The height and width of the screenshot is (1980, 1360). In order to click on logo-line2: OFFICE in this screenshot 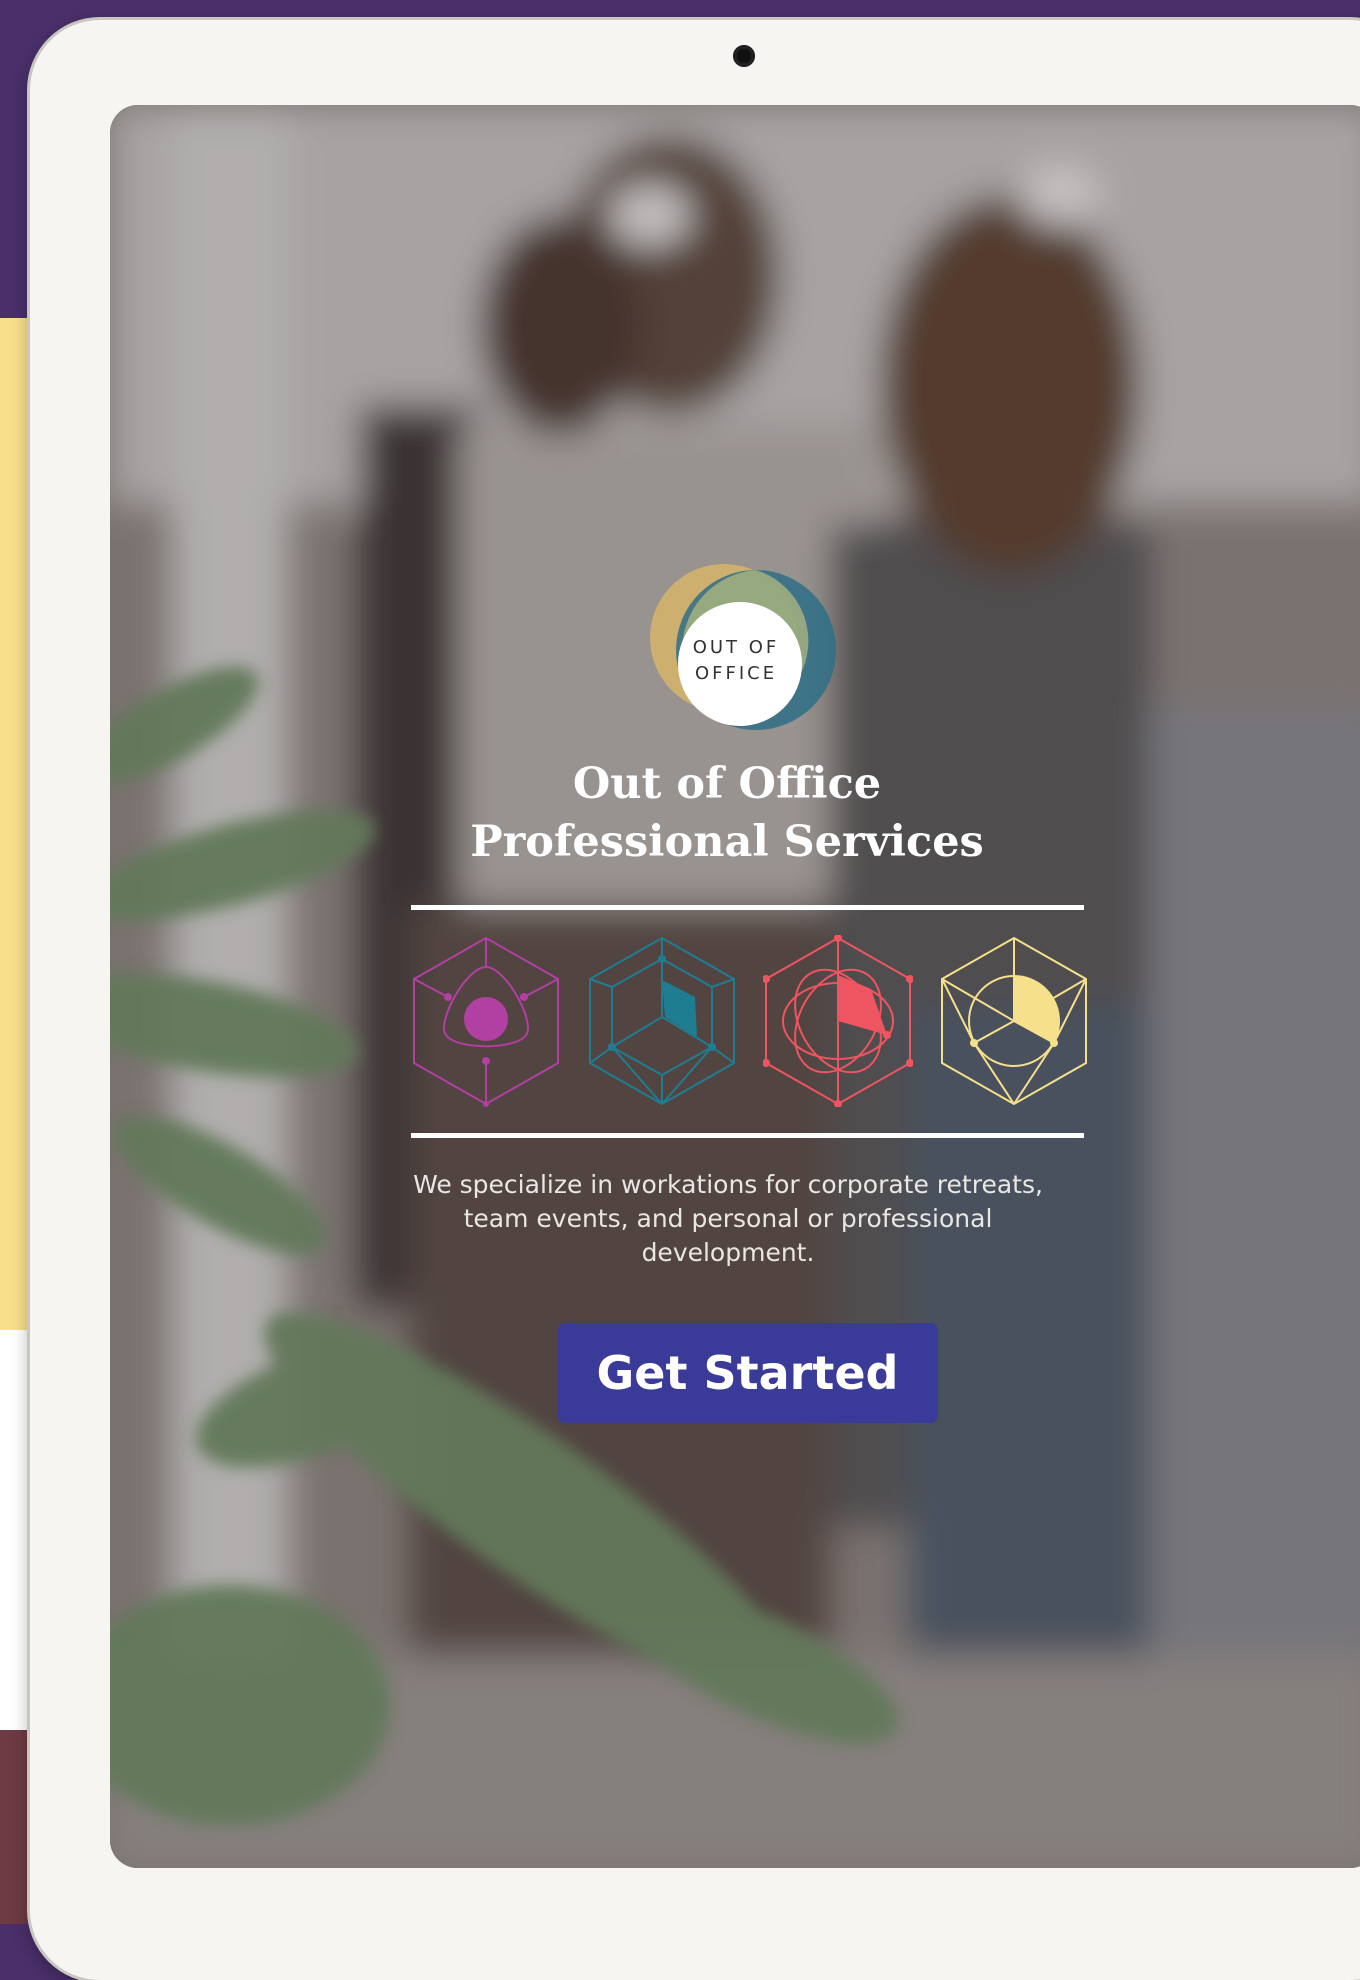, I will do `click(736, 673)`.